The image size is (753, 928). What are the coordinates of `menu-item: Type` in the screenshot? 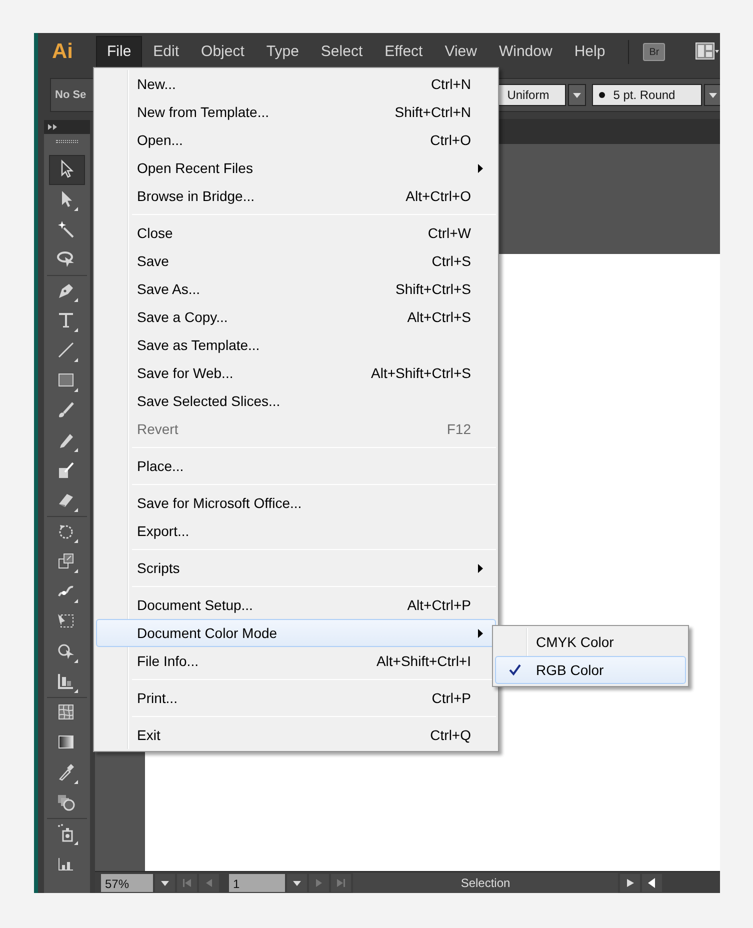 It's located at (282, 52).